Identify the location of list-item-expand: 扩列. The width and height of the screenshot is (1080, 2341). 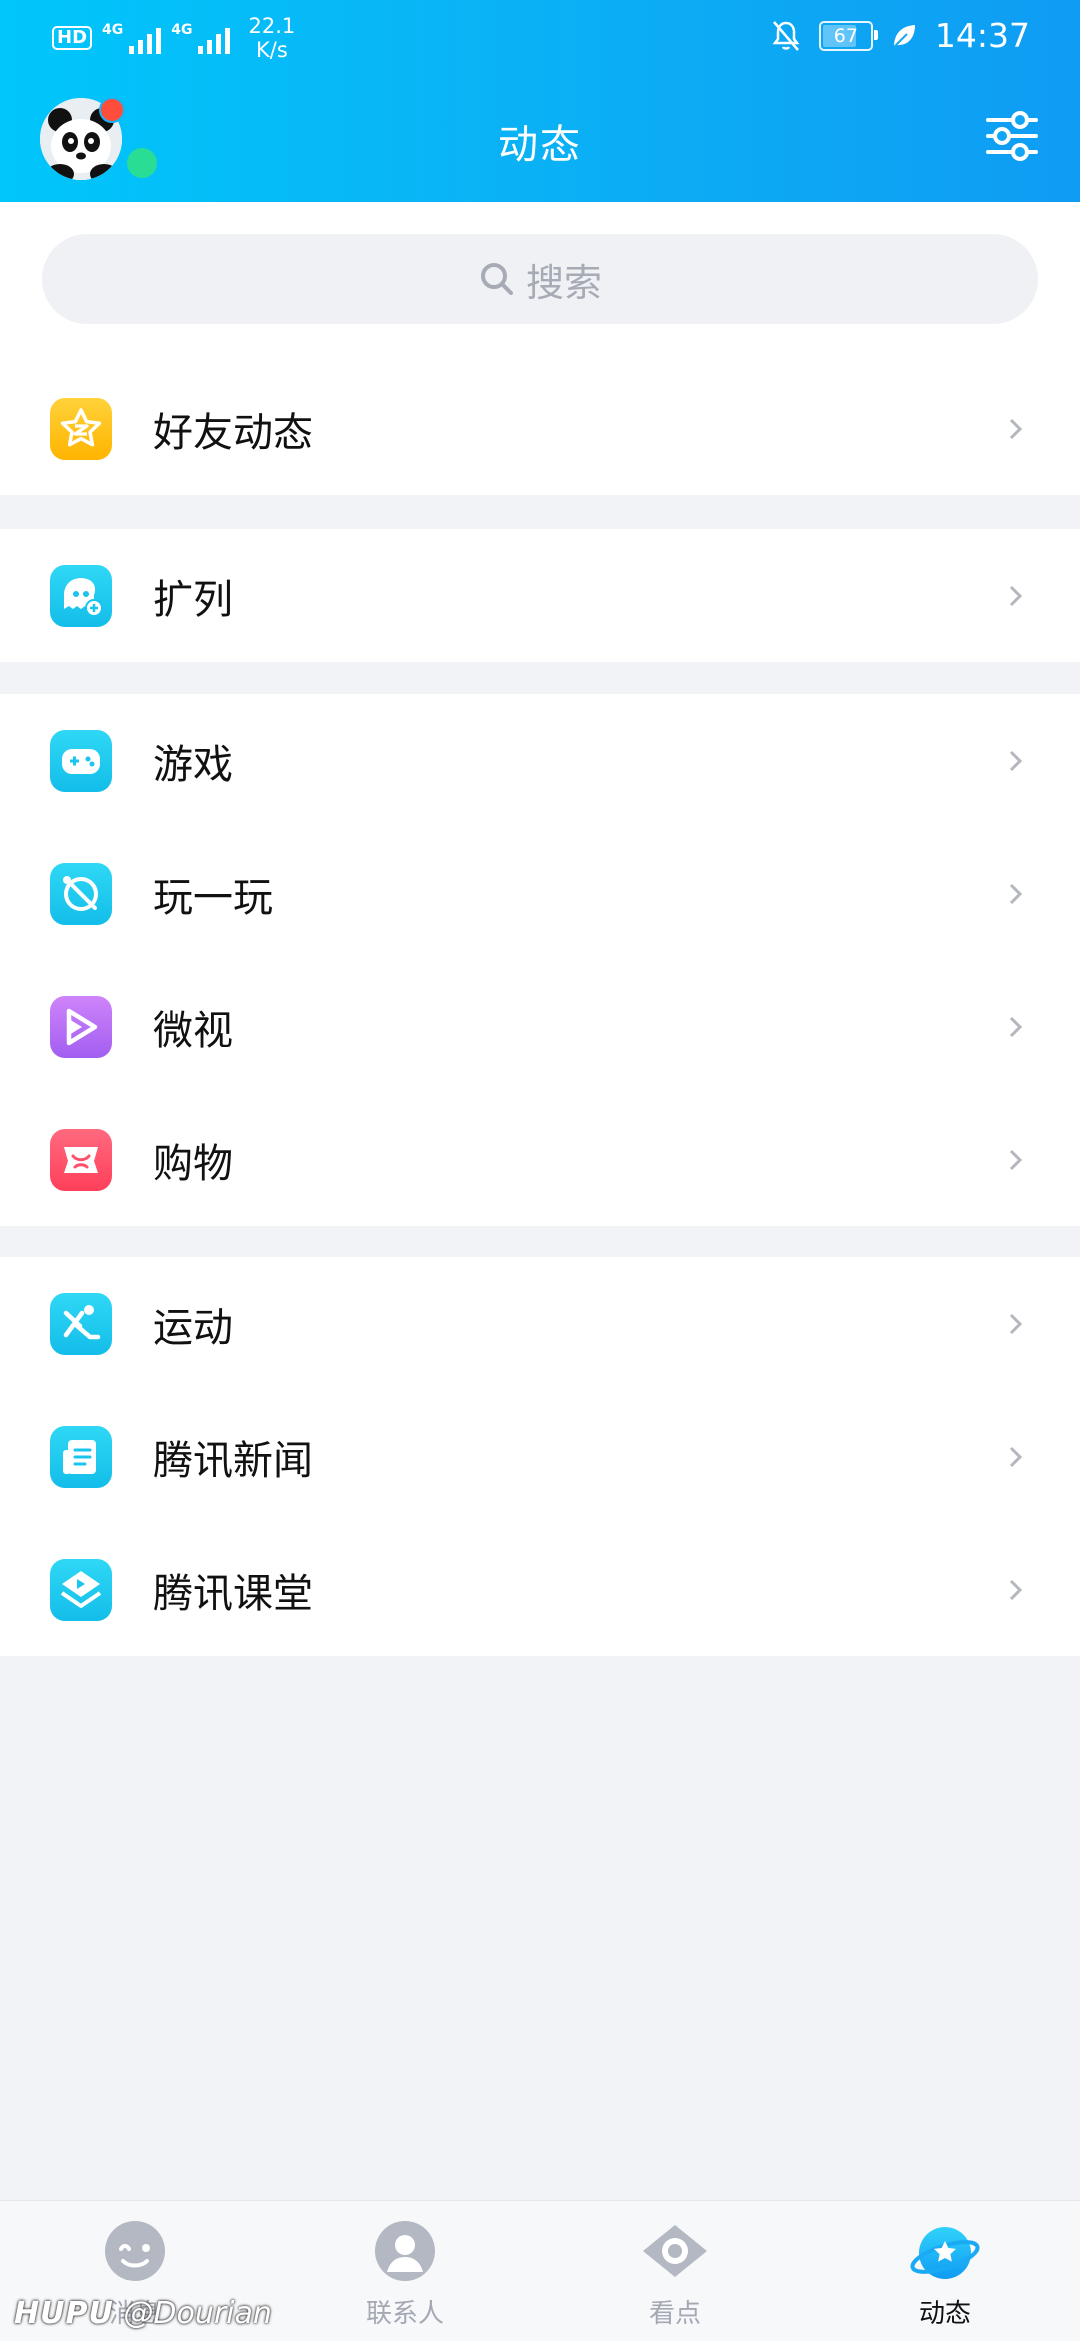
(540, 595).